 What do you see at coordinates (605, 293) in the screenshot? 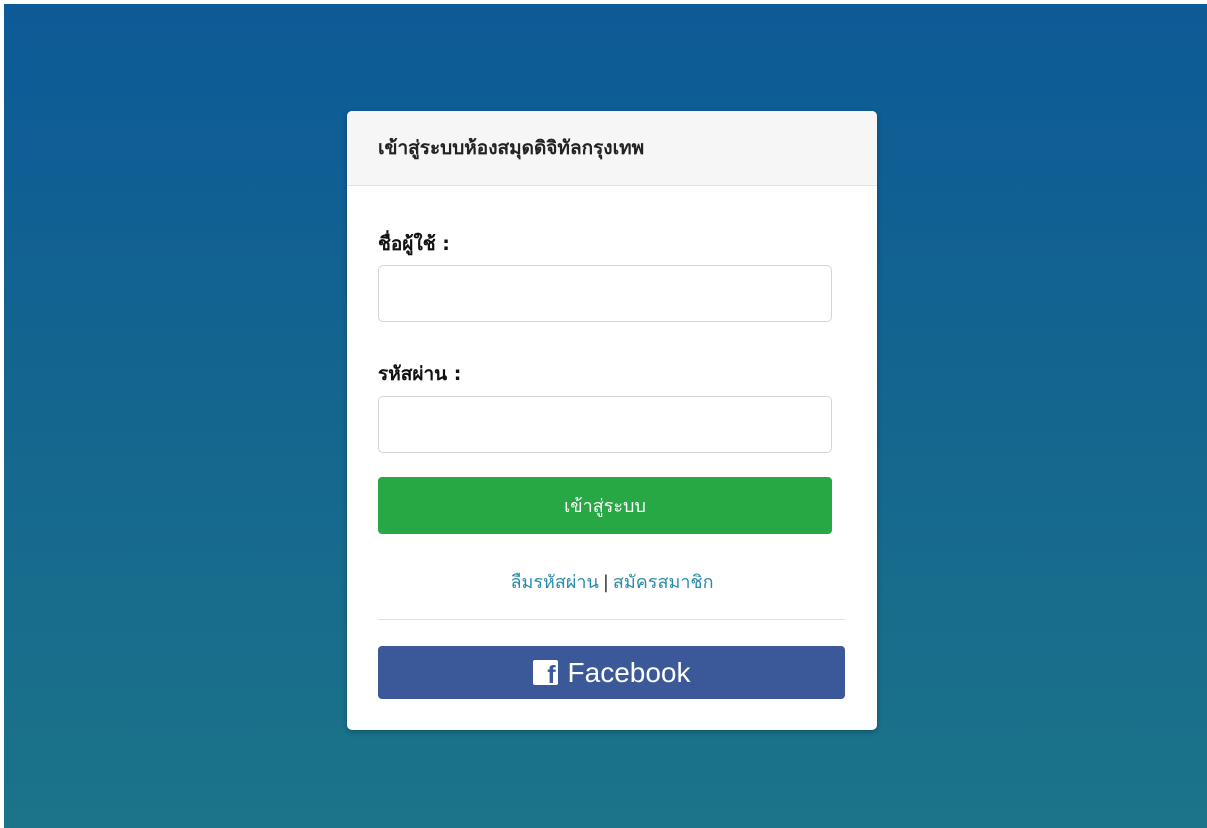
I see `username-input` at bounding box center [605, 293].